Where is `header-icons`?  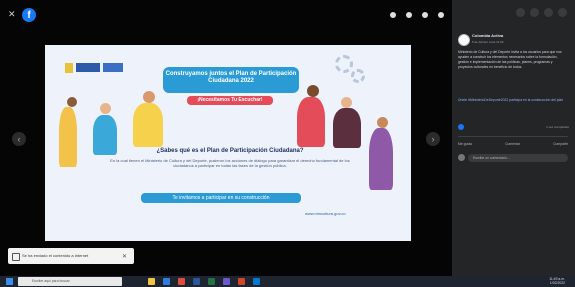
header-icons is located at coordinates (541, 12).